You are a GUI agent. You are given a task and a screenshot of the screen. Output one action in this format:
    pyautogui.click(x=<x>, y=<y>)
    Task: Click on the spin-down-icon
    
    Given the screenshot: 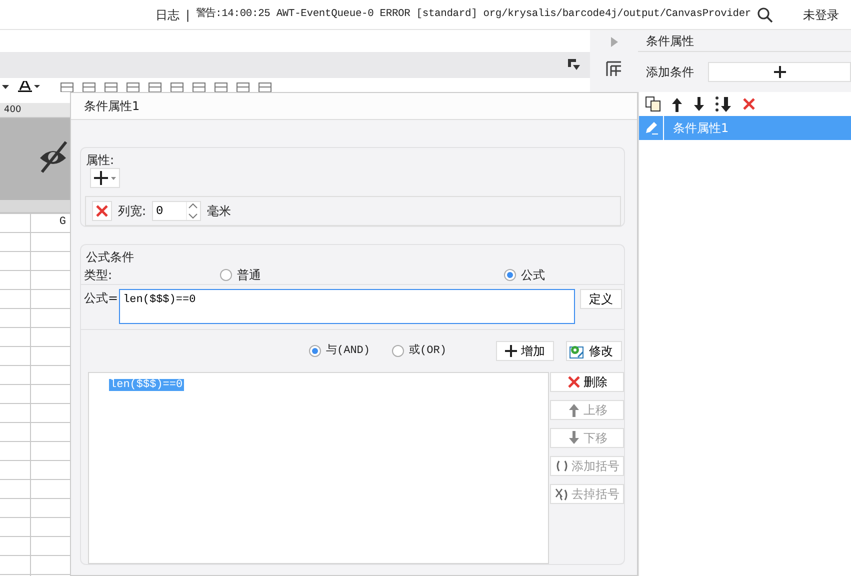 What is the action you would take?
    pyautogui.click(x=193, y=216)
    